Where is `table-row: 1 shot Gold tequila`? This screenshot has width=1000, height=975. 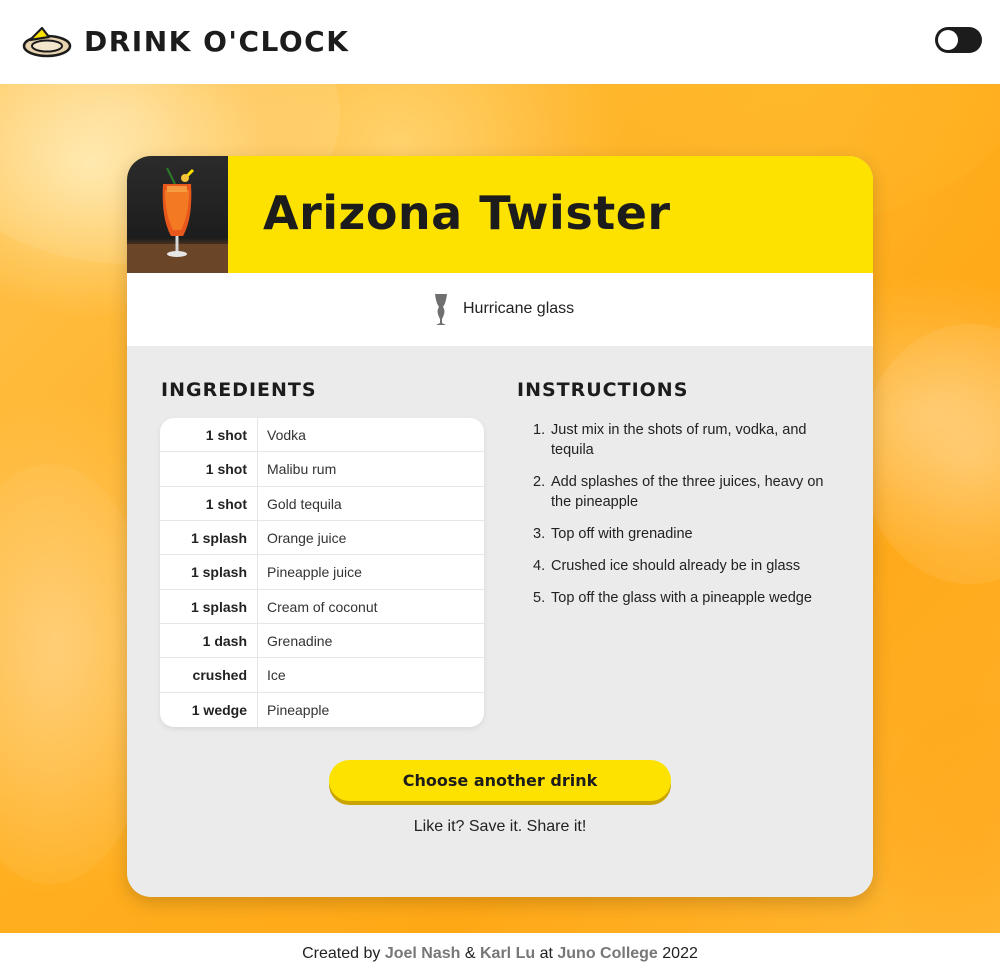 table-row: 1 shot Gold tequila is located at coordinates (322, 504).